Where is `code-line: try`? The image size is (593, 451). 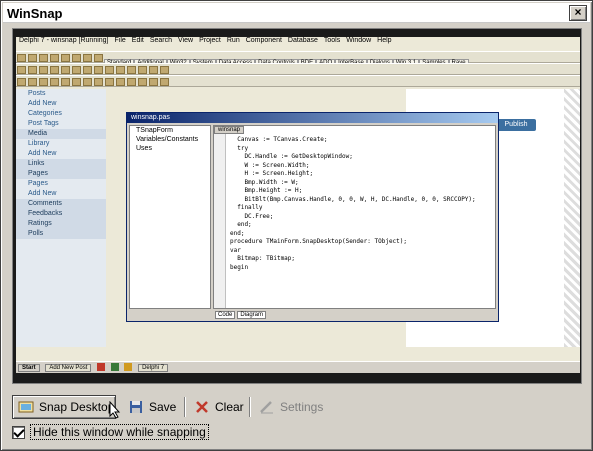 code-line: try is located at coordinates (239, 148).